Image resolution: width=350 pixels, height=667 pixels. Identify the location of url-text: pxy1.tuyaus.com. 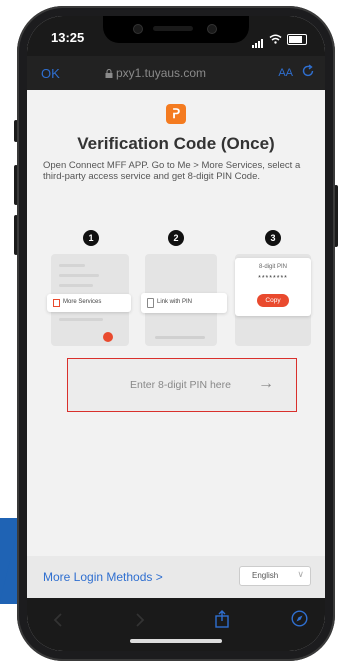
(161, 73).